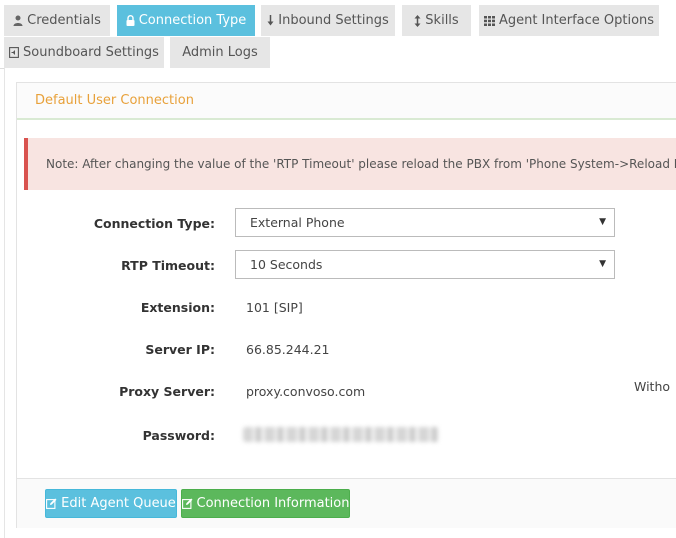 This screenshot has width=676, height=538. What do you see at coordinates (192, 20) in the screenshot?
I see `tab-label: Connection Type` at bounding box center [192, 20].